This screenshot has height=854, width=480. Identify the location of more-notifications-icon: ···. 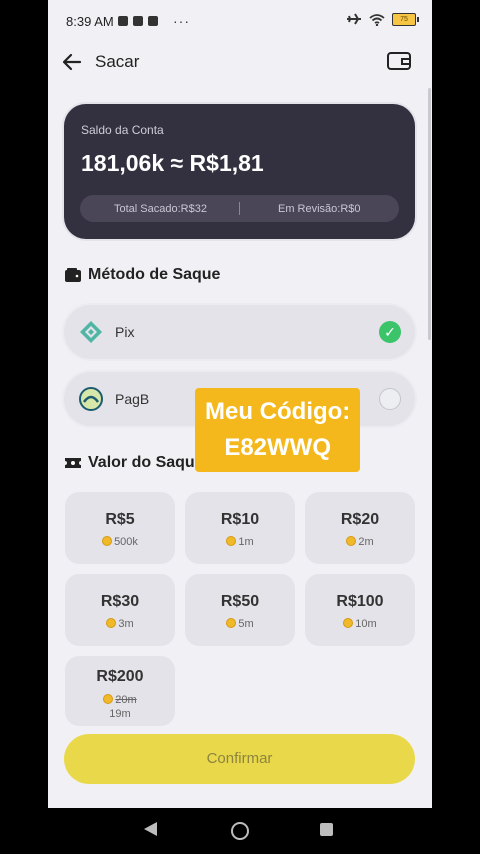
(181, 21).